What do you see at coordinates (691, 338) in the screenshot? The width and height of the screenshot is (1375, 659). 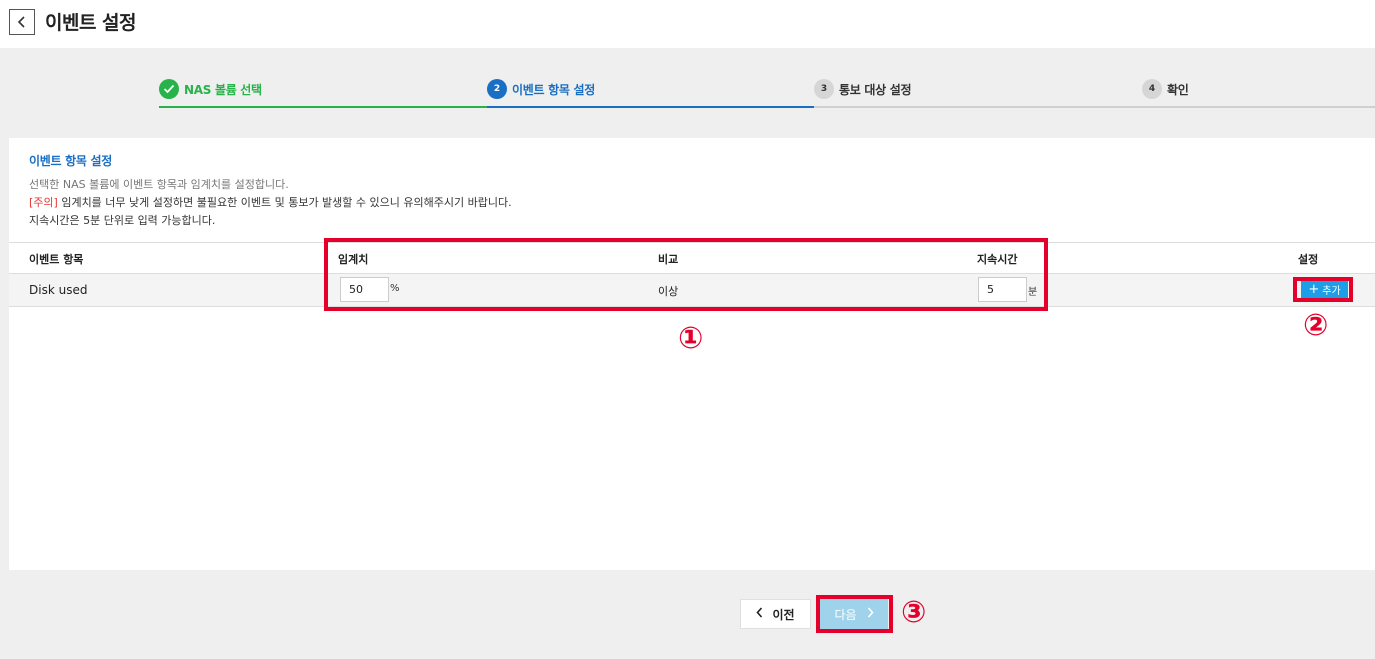 I see `marker-1: ①` at bounding box center [691, 338].